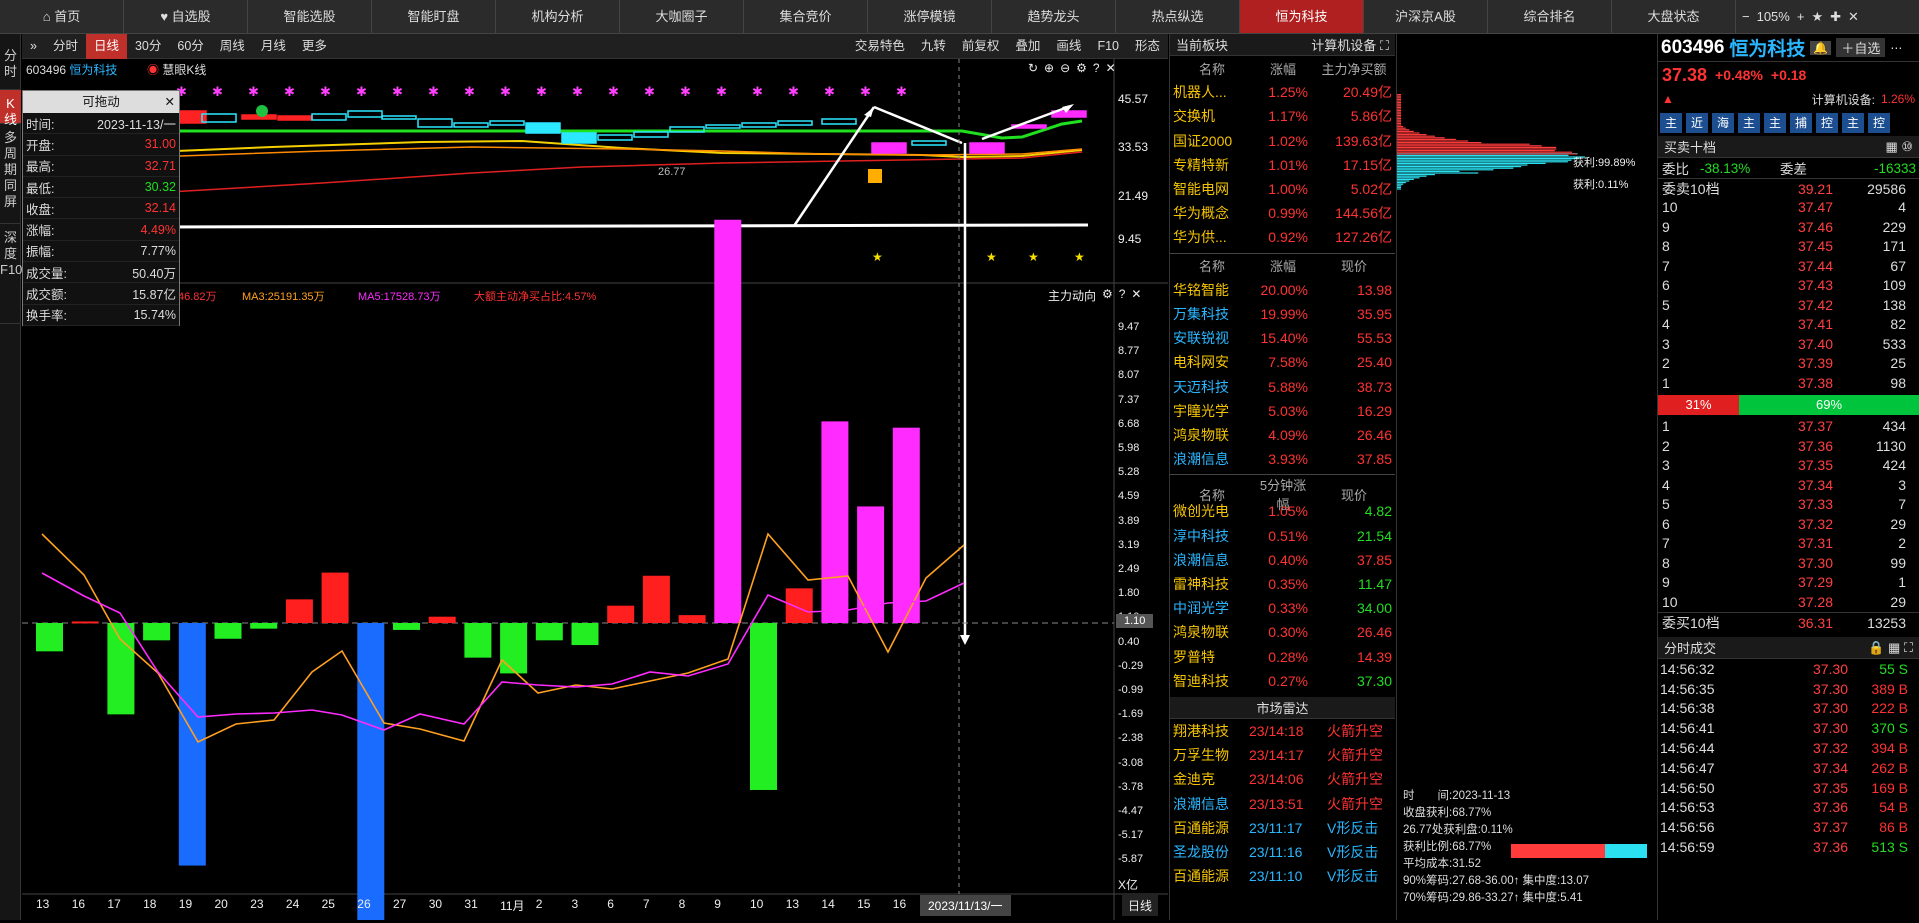 The height and width of the screenshot is (923, 1919). I want to click on sell-level: 8 37.45 171, so click(1788, 247).